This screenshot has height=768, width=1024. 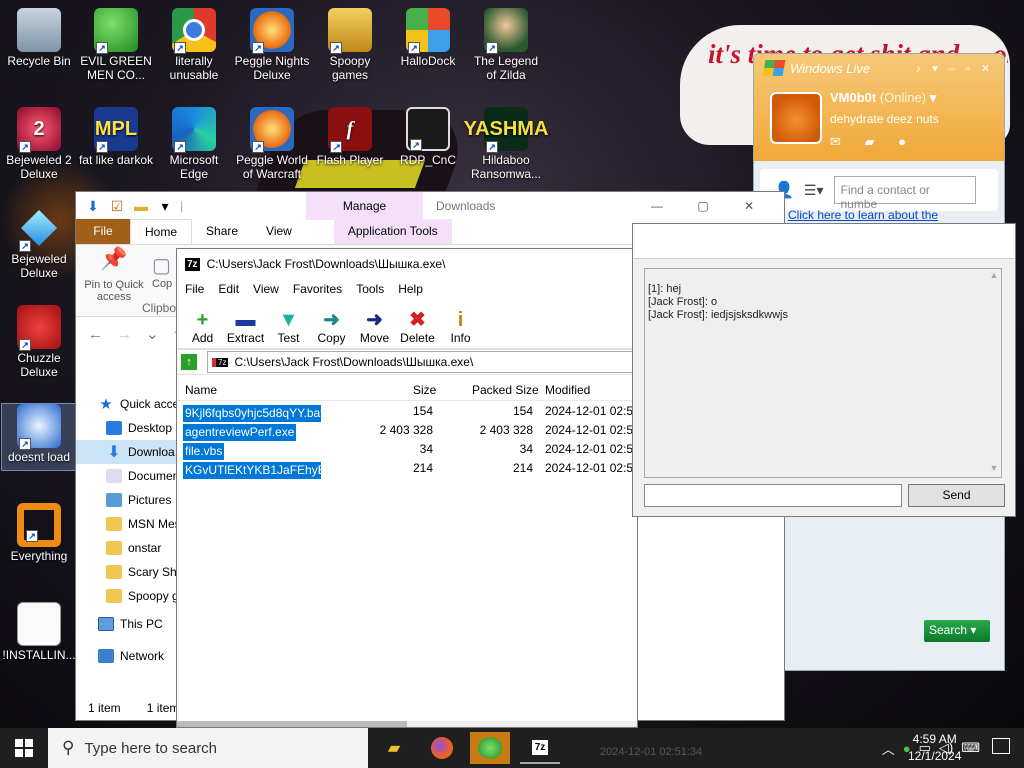 What do you see at coordinates (161, 231) in the screenshot?
I see `tab-home: Home` at bounding box center [161, 231].